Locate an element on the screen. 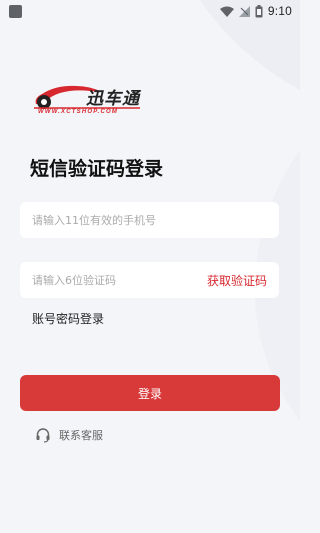 The width and height of the screenshot is (320, 533). signal-icon is located at coordinates (244, 11).